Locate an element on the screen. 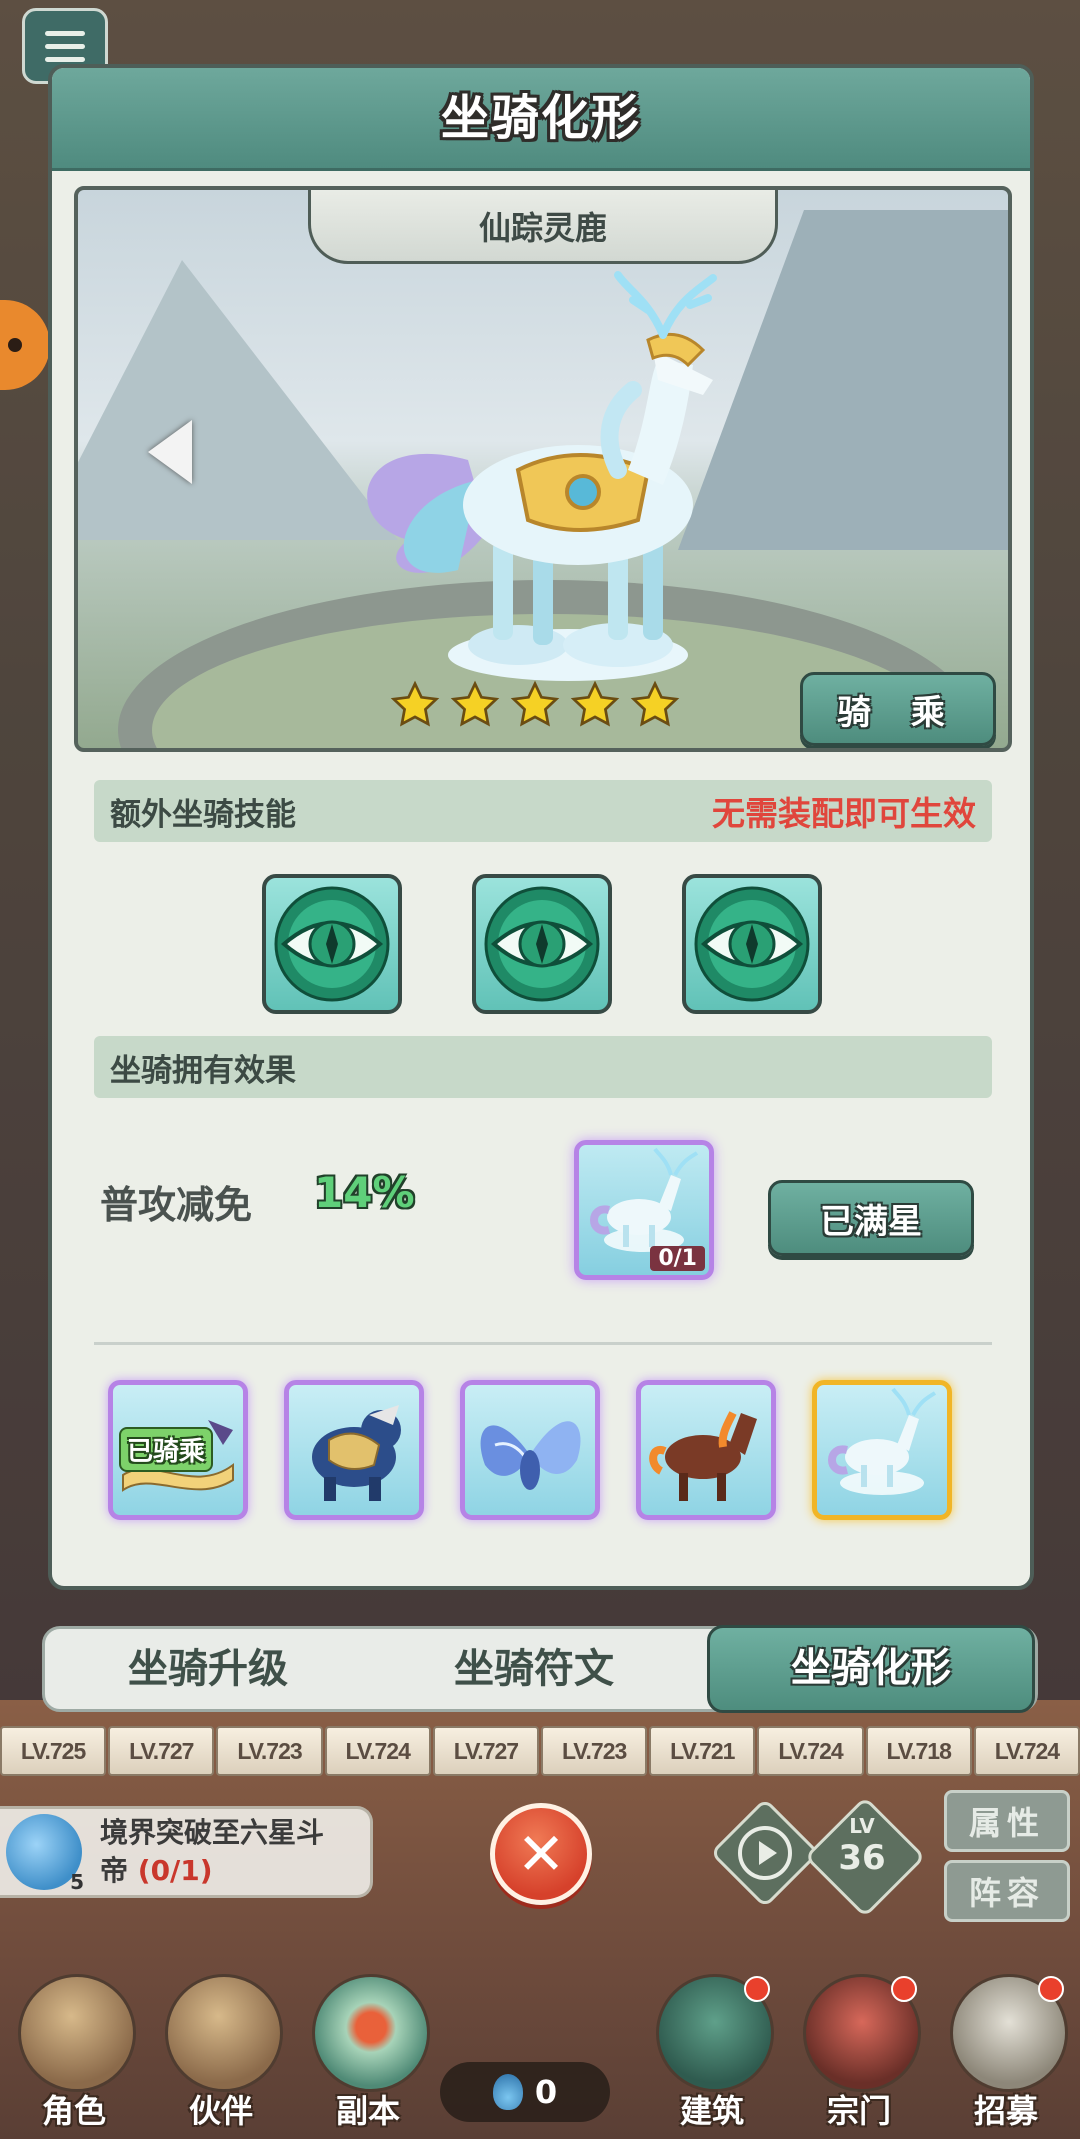  level-prefix: LV is located at coordinates (862, 1826).